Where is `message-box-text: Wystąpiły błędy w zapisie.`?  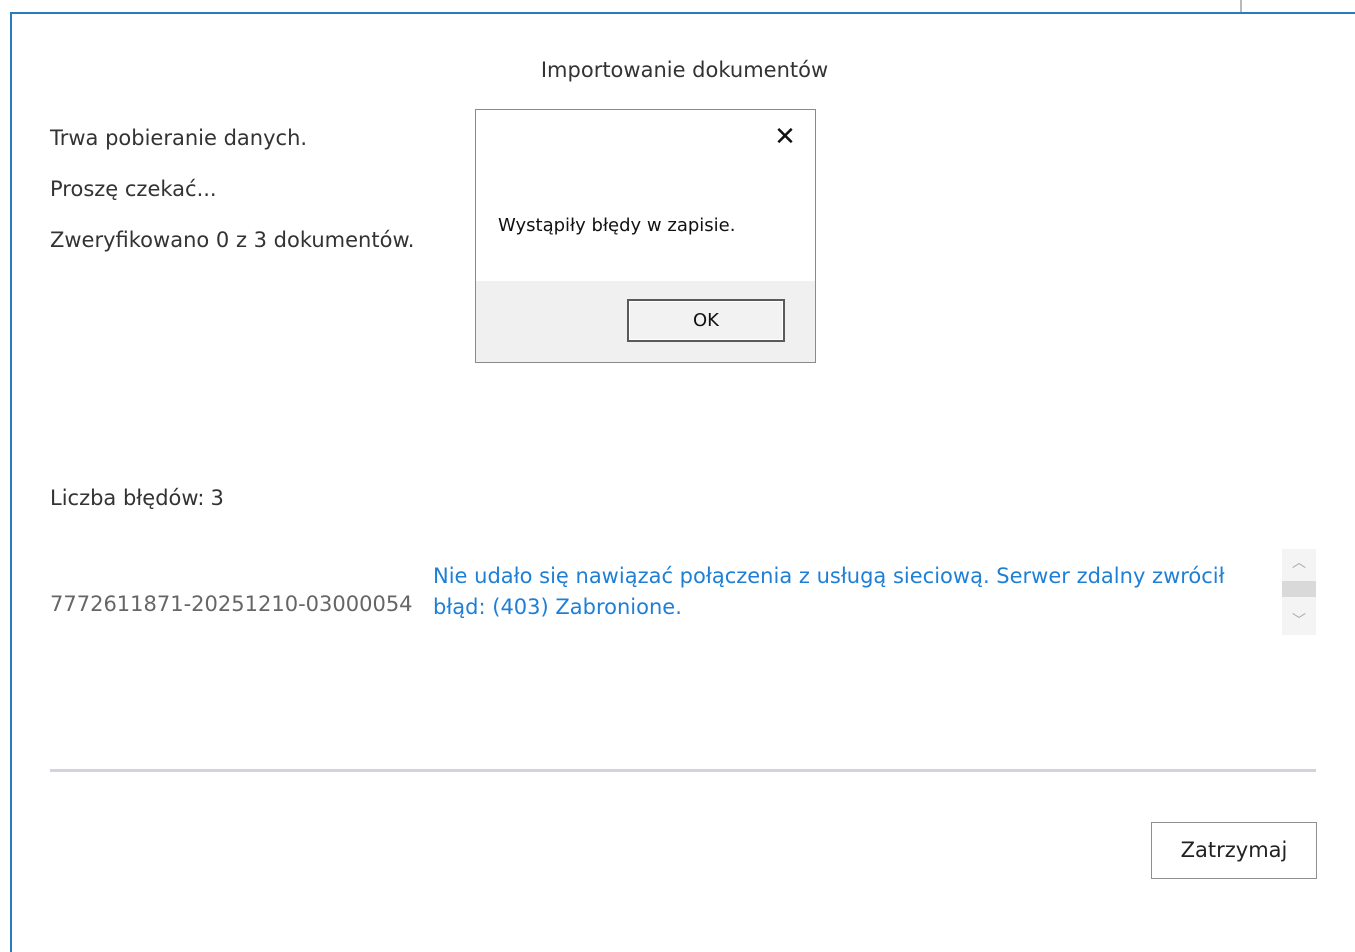
message-box-text: Wystąpiły błędy w zapisie. is located at coordinates (617, 225).